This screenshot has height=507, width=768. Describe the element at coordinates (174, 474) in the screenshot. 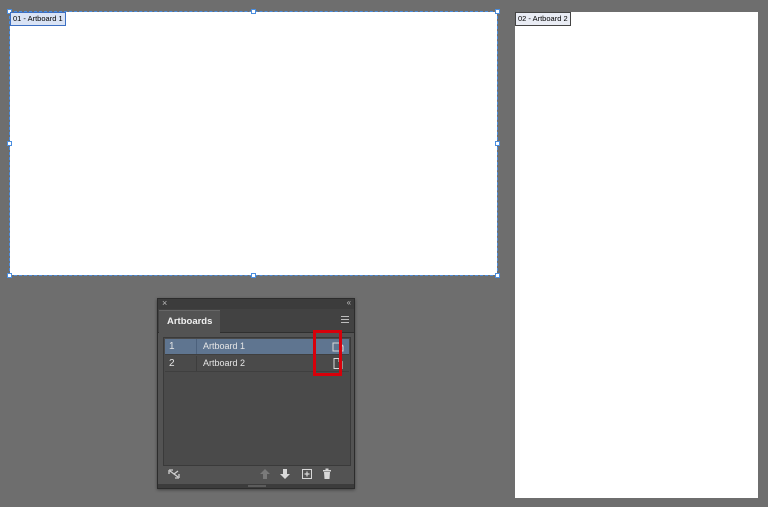

I see `rearrange-icon` at that location.